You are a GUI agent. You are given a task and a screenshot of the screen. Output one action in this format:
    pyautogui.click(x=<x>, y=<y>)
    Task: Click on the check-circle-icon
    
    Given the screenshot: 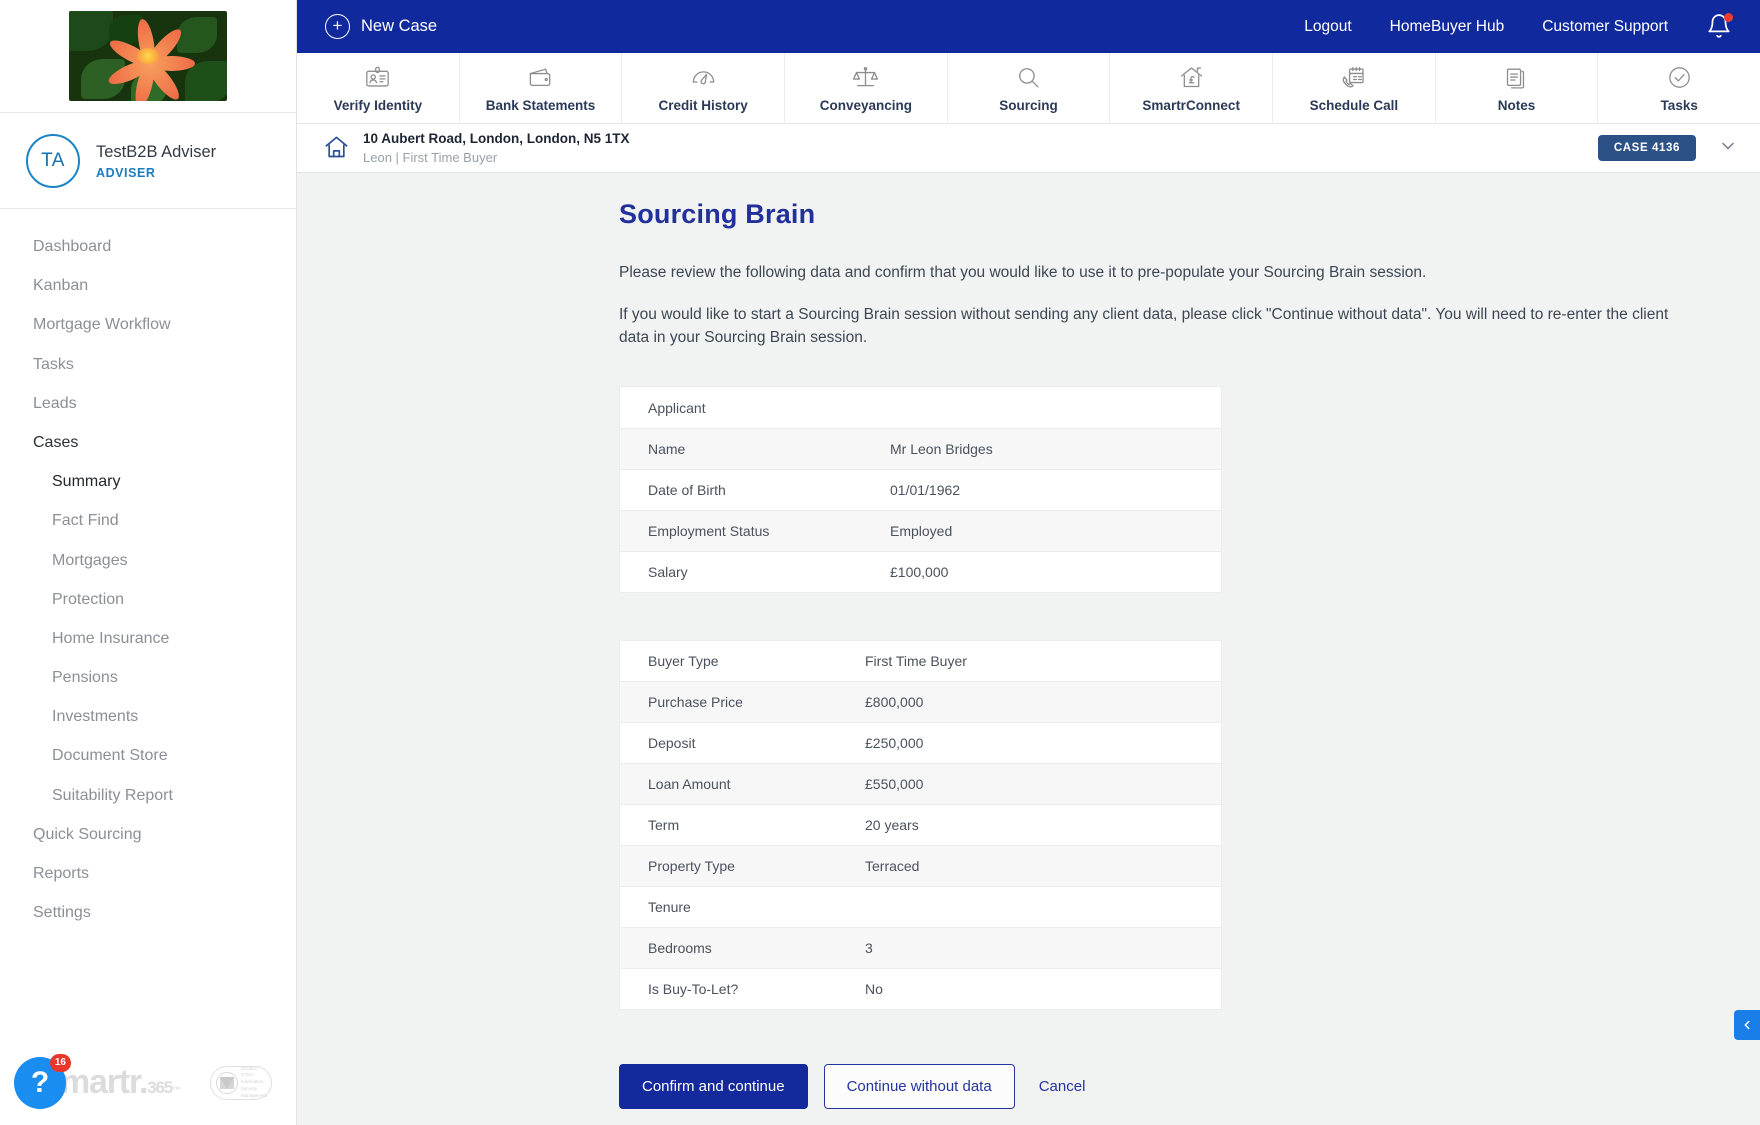 What is the action you would take?
    pyautogui.click(x=1679, y=77)
    